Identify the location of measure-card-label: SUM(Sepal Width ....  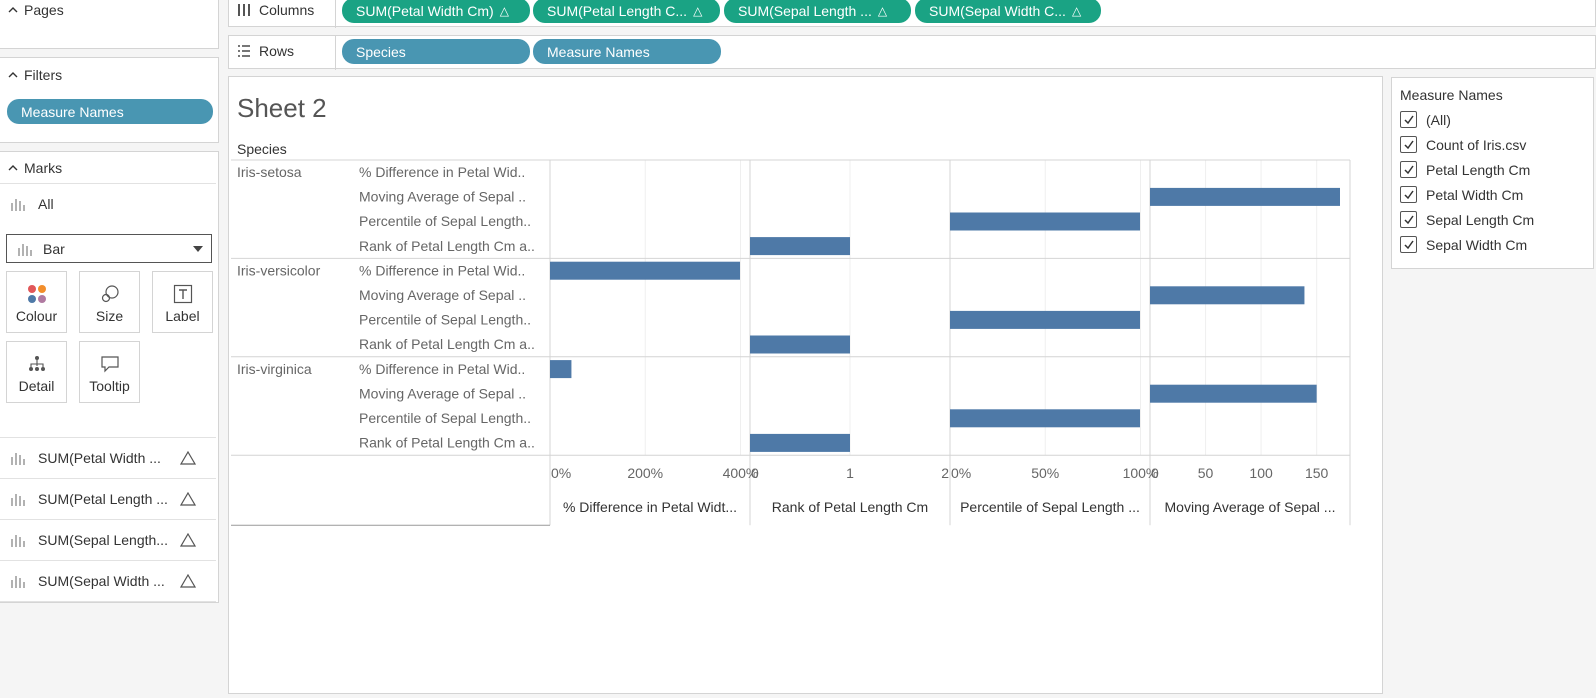
(101, 581).